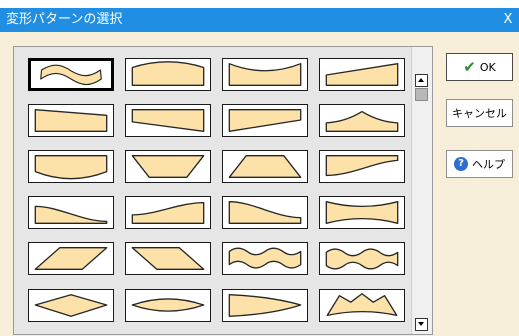 This screenshot has width=519, height=336. What do you see at coordinates (259, 4) in the screenshot?
I see `background-strip` at bounding box center [259, 4].